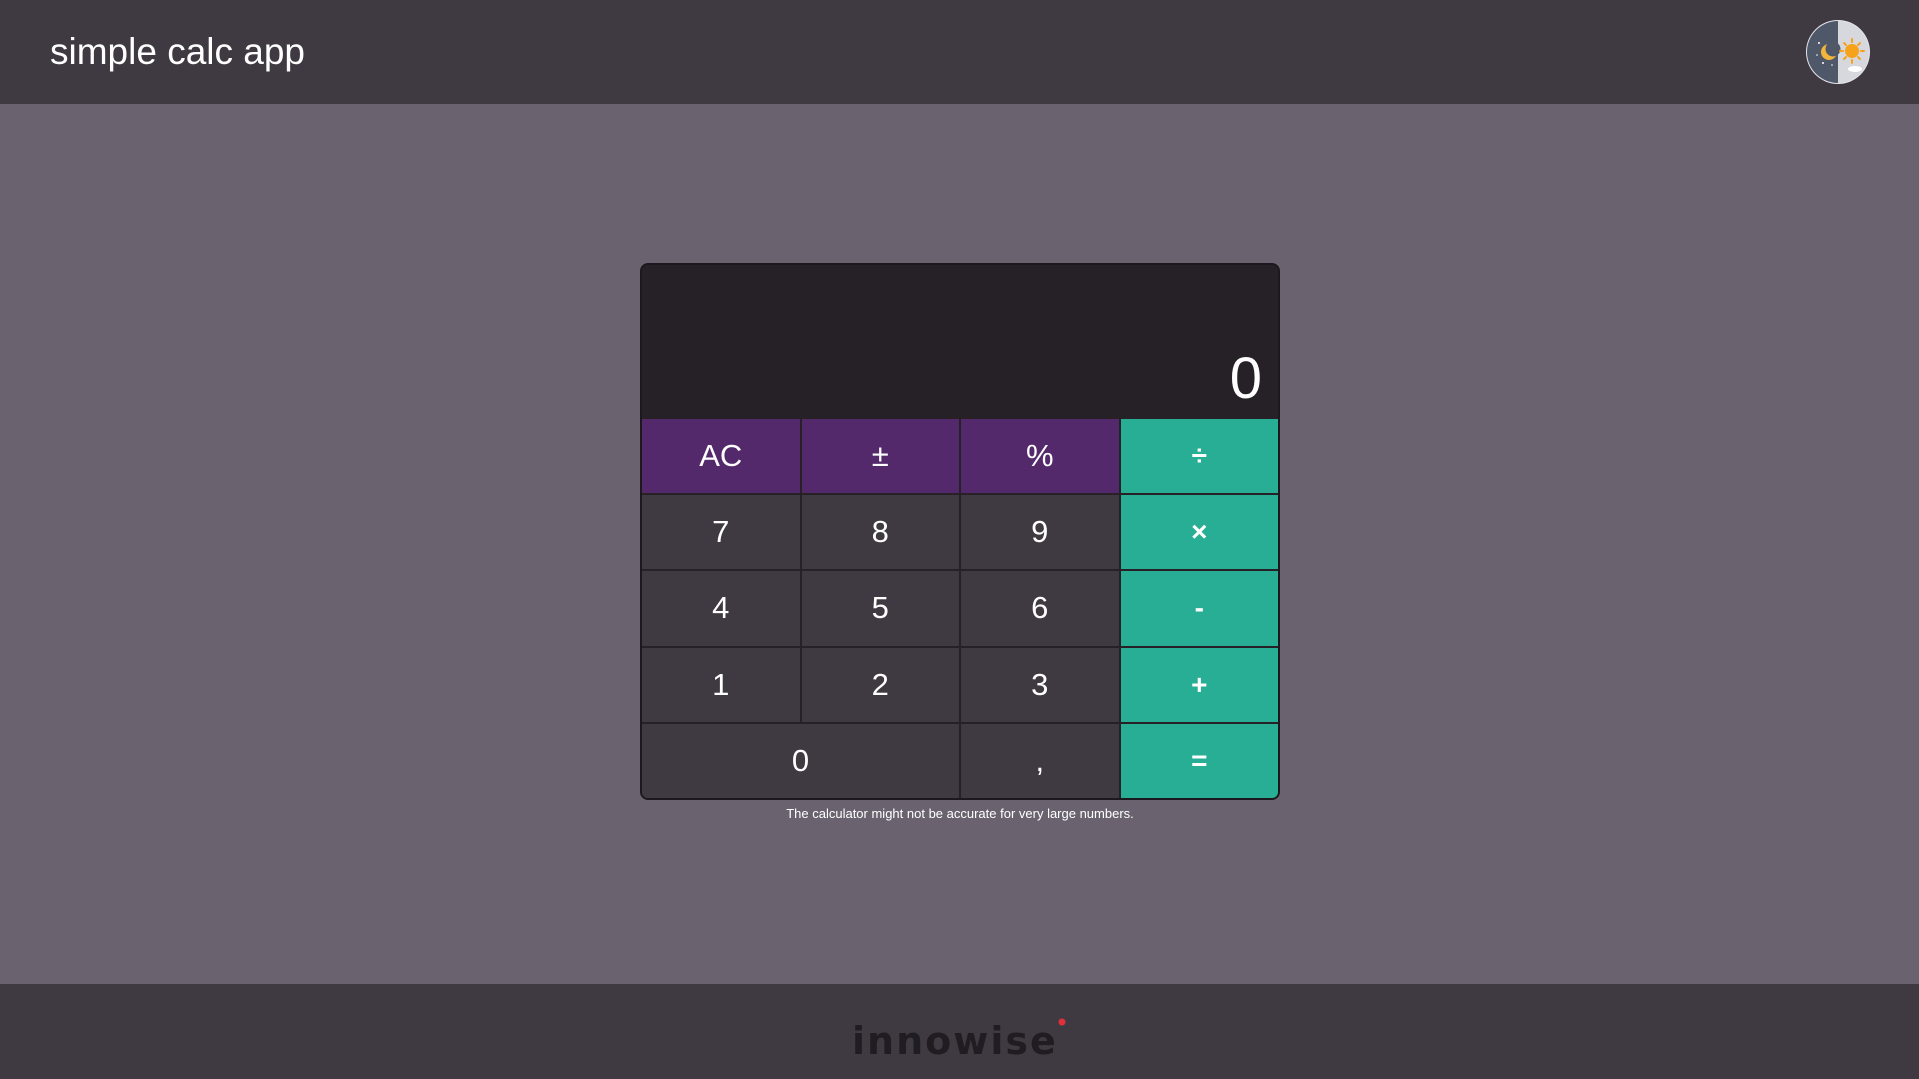  I want to click on keypad: AC ±% ÷ 7 8 9 × 4 5 6- 1 2 3 +0, =, so click(960, 608).